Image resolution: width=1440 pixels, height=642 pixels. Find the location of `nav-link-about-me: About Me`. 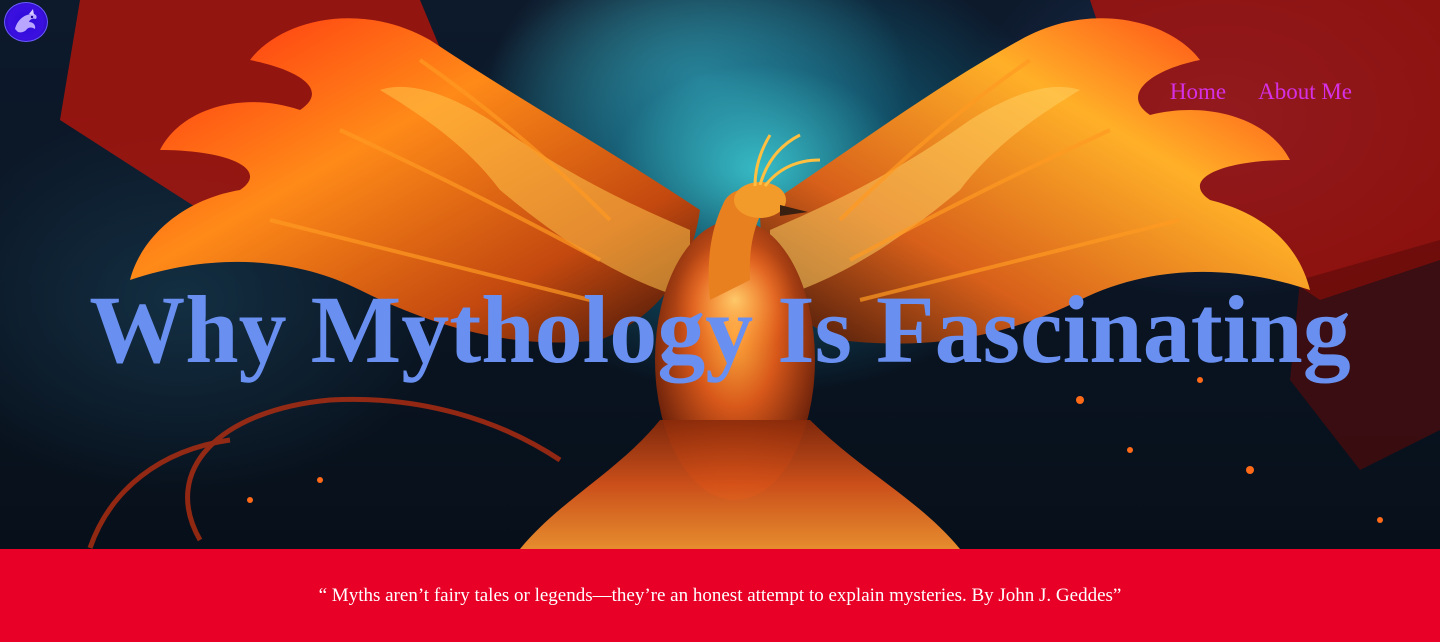

nav-link-about-me: About Me is located at coordinates (1305, 92).